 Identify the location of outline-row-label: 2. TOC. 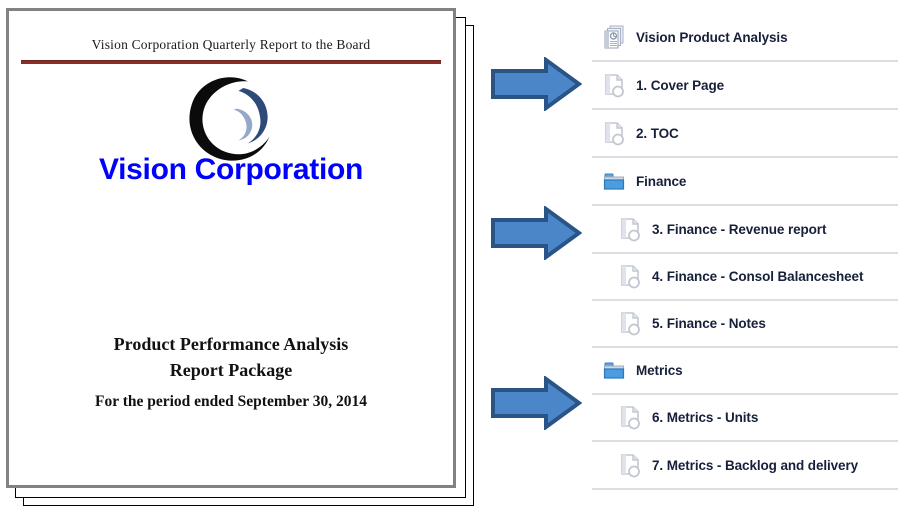
(657, 133).